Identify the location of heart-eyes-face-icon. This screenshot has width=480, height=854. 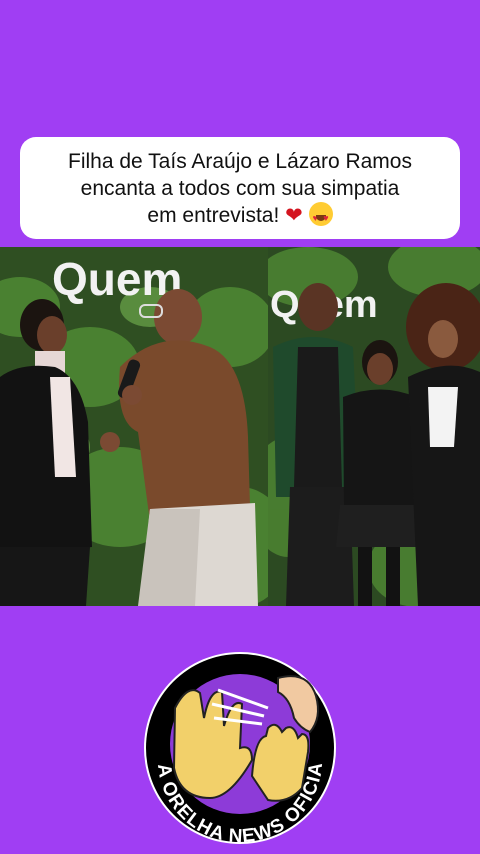
(320, 216).